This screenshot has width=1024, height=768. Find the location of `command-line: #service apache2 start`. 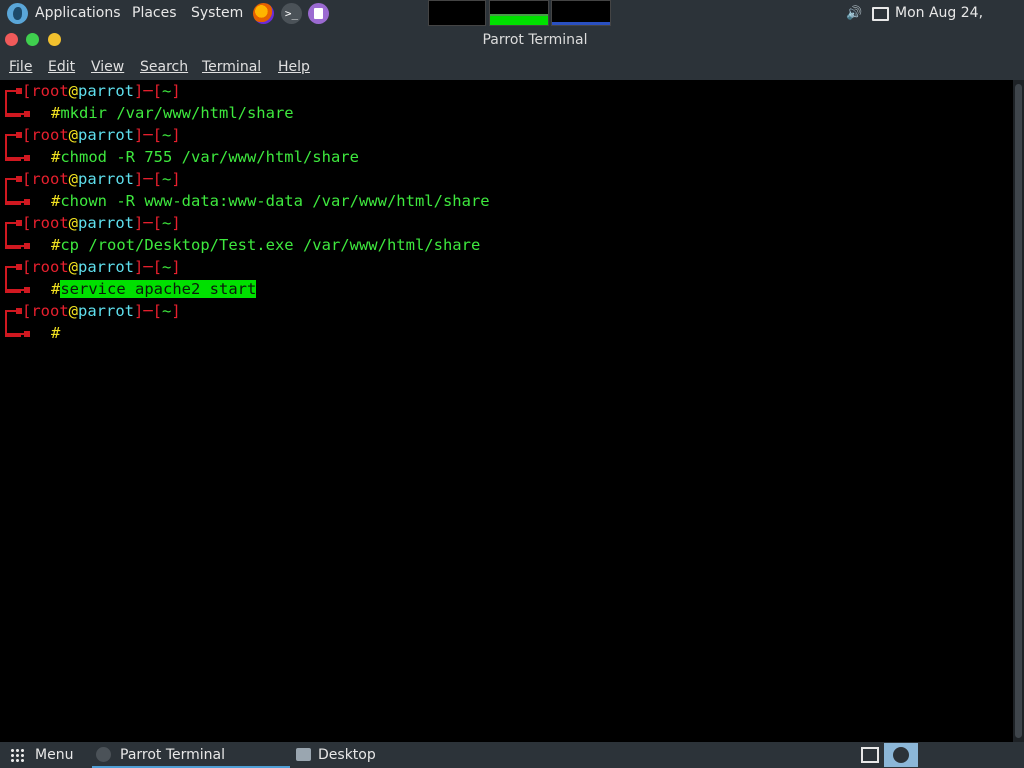

command-line: #service apache2 start is located at coordinates (154, 289).